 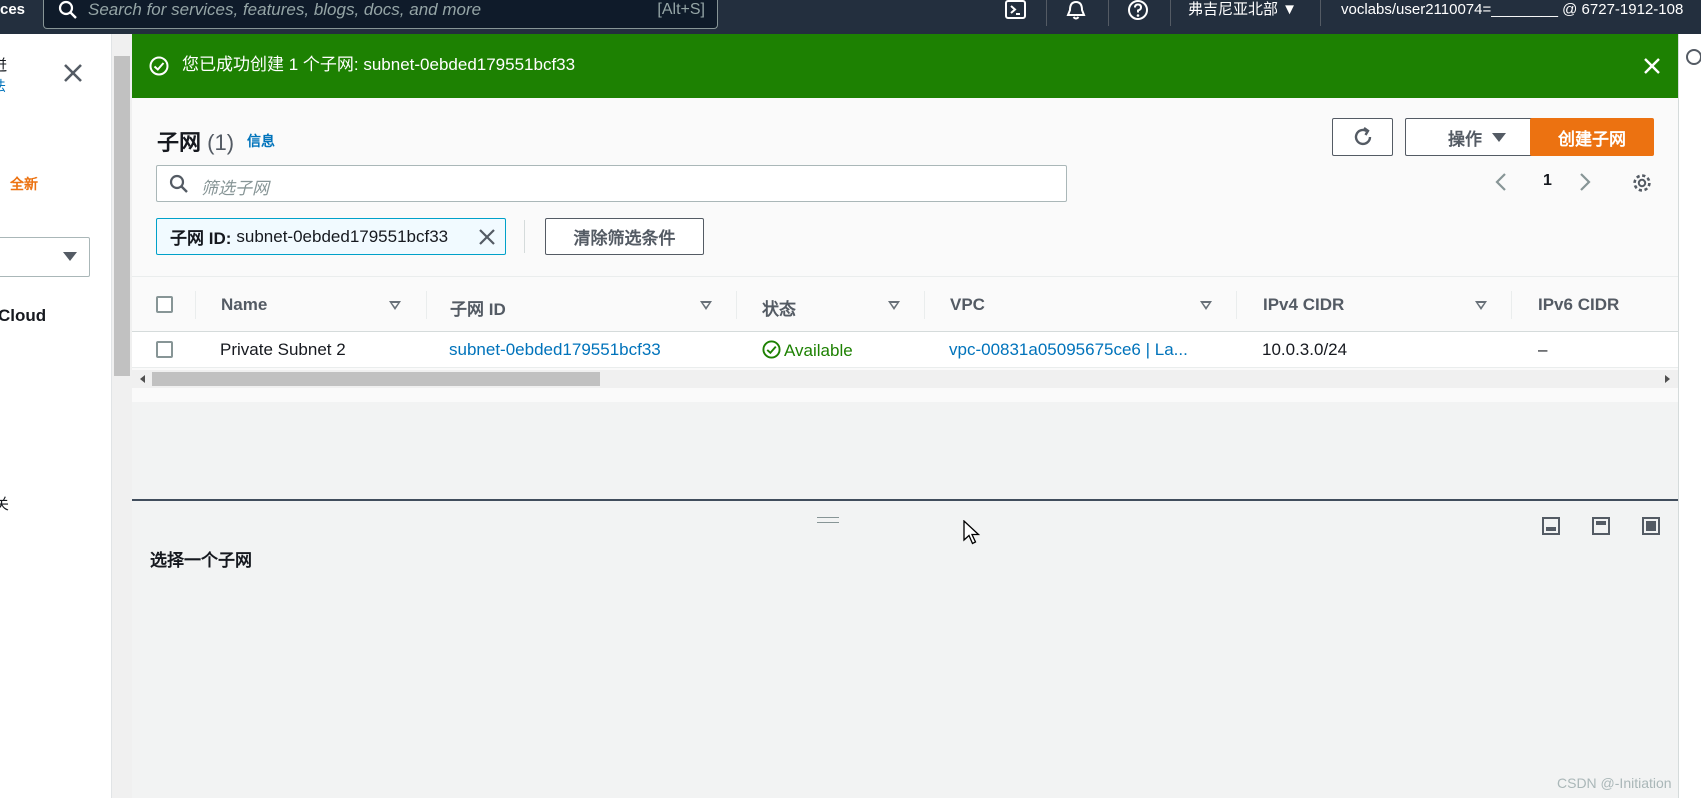 I want to click on page-title-text: 子网, so click(x=179, y=142).